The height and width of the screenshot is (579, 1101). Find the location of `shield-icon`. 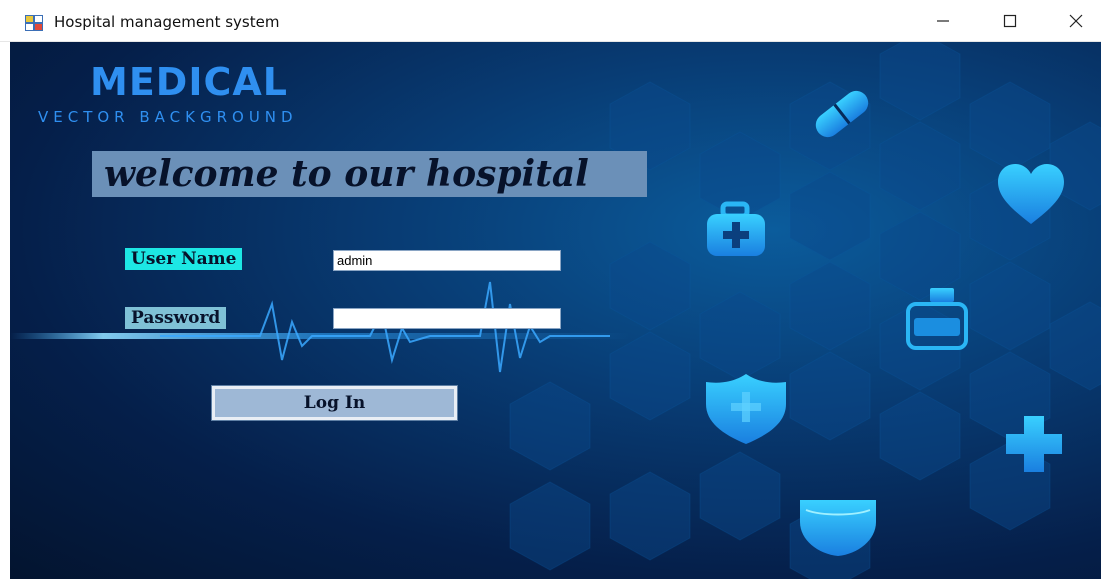

shield-icon is located at coordinates (746, 409).